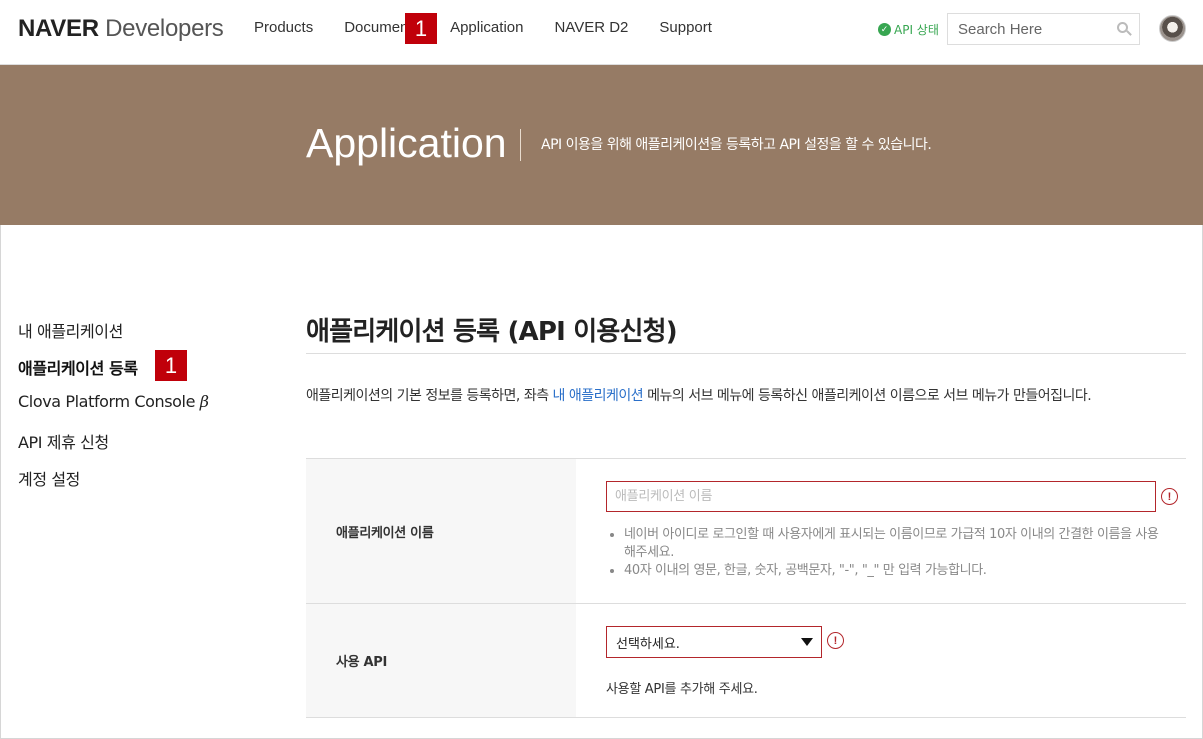 The image size is (1203, 739). I want to click on api-select-value: 선택하세요., so click(648, 644).